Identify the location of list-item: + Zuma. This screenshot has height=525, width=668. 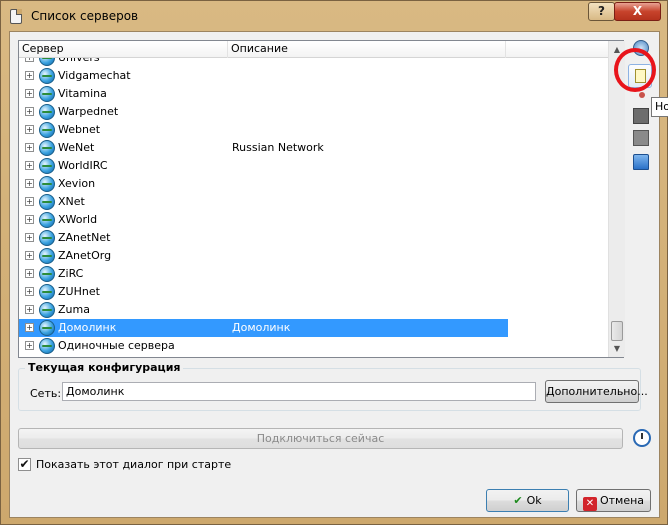
(313, 310).